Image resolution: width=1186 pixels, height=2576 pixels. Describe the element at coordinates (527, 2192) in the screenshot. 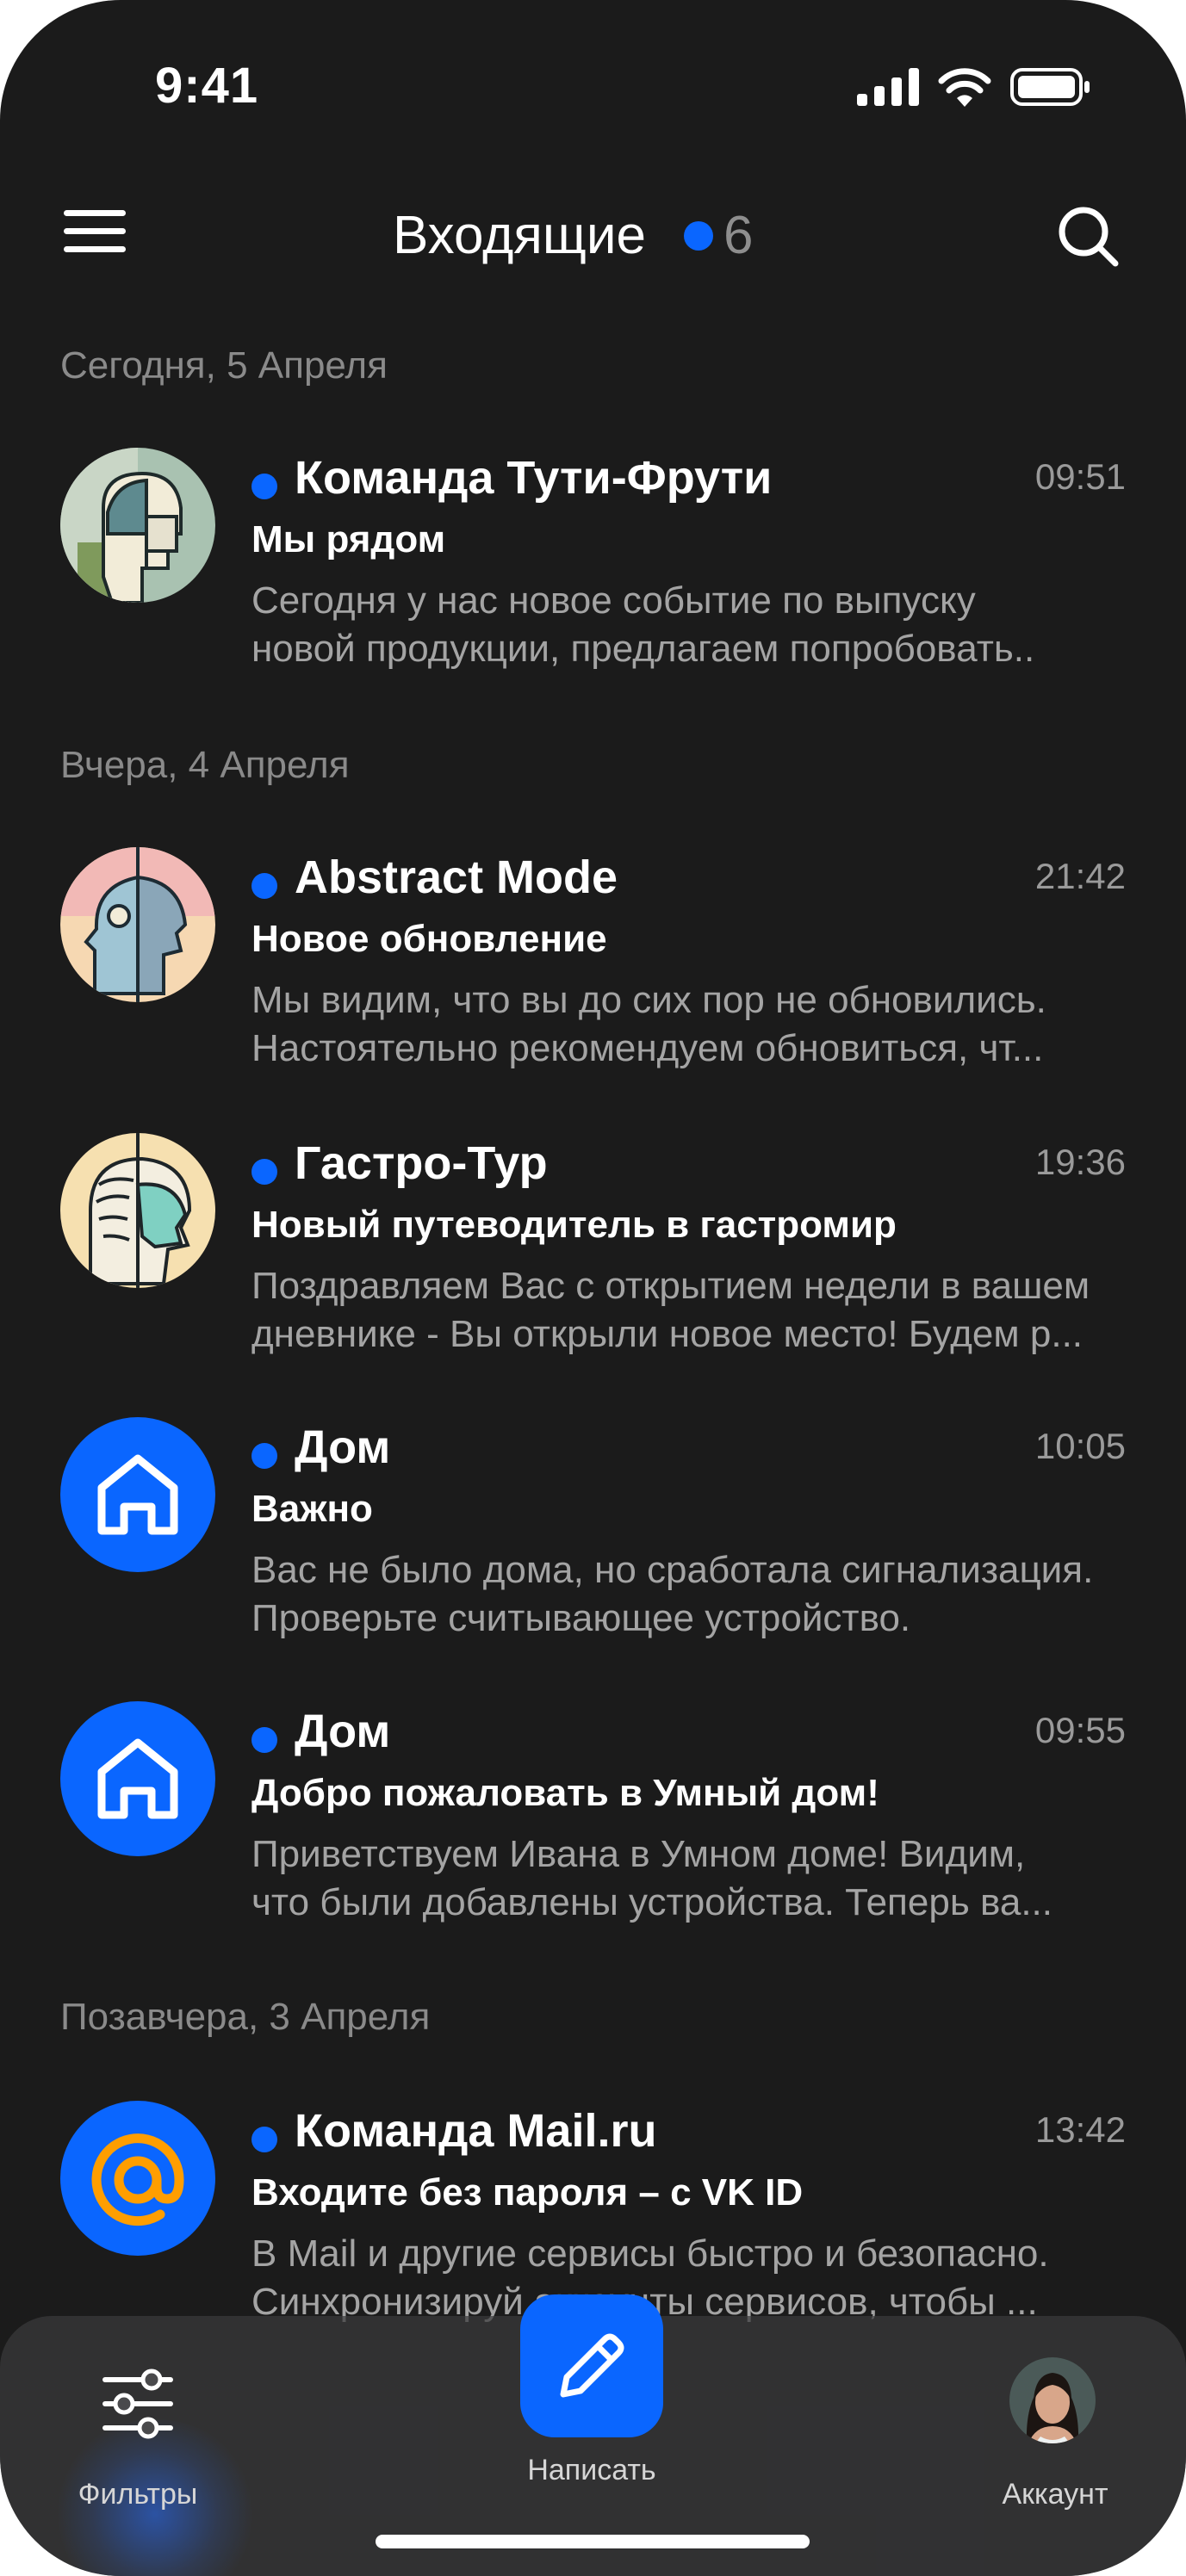

I see `mail-subject: Входите без пароля – с VK ID` at that location.